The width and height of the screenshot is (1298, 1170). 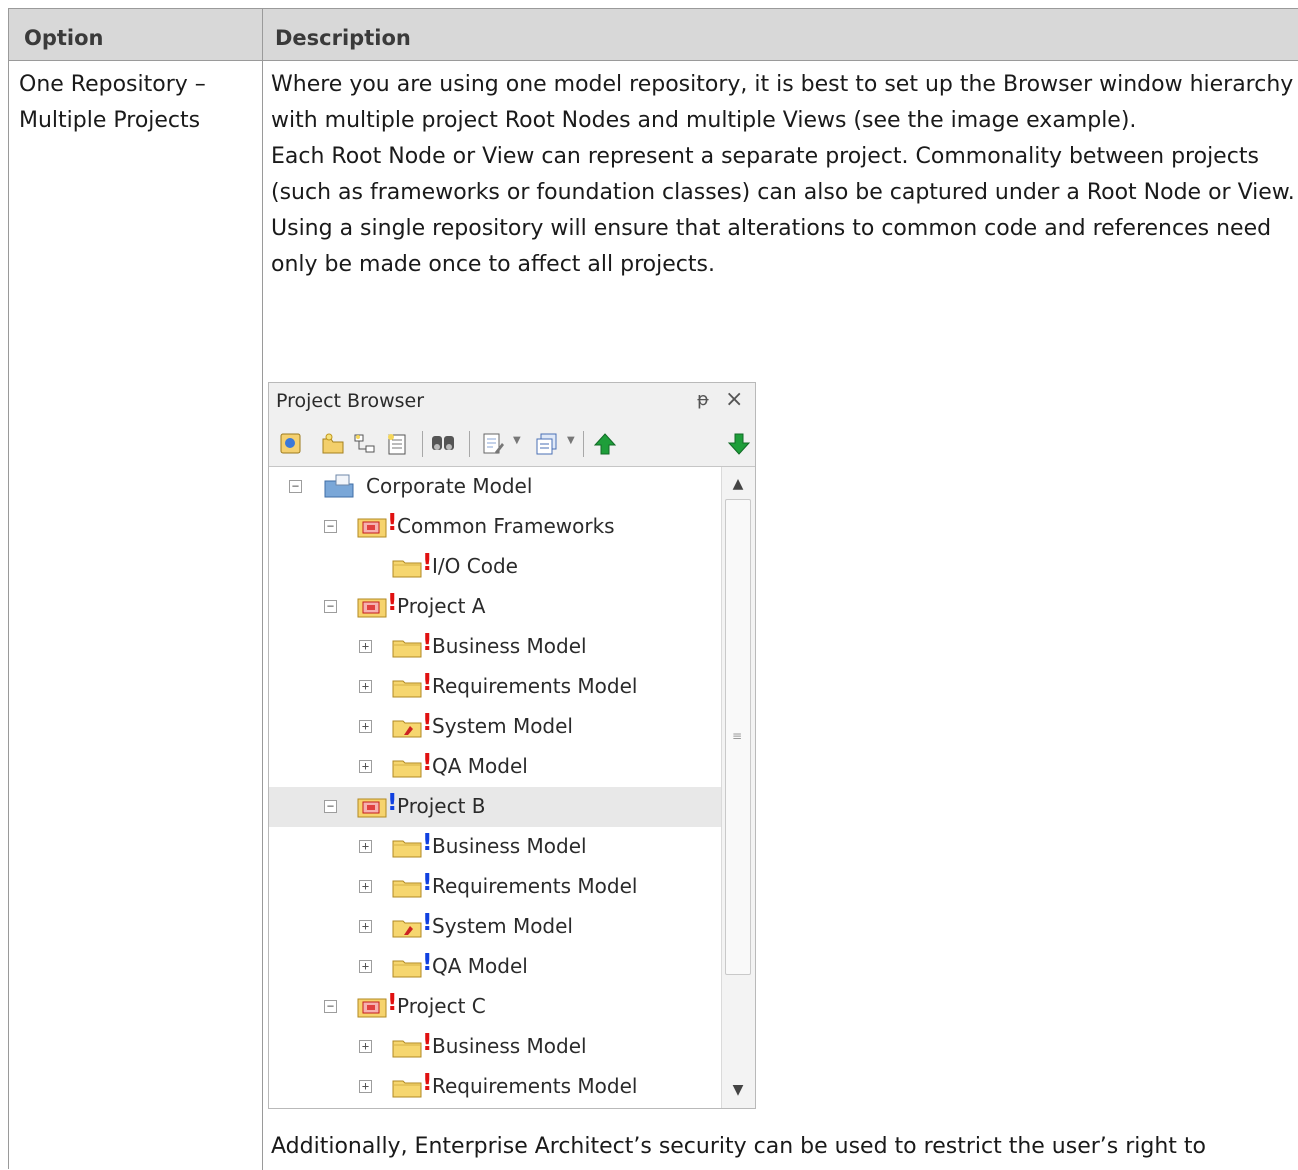 I want to click on tree-item: −! Common Frameworks, so click(x=495, y=527).